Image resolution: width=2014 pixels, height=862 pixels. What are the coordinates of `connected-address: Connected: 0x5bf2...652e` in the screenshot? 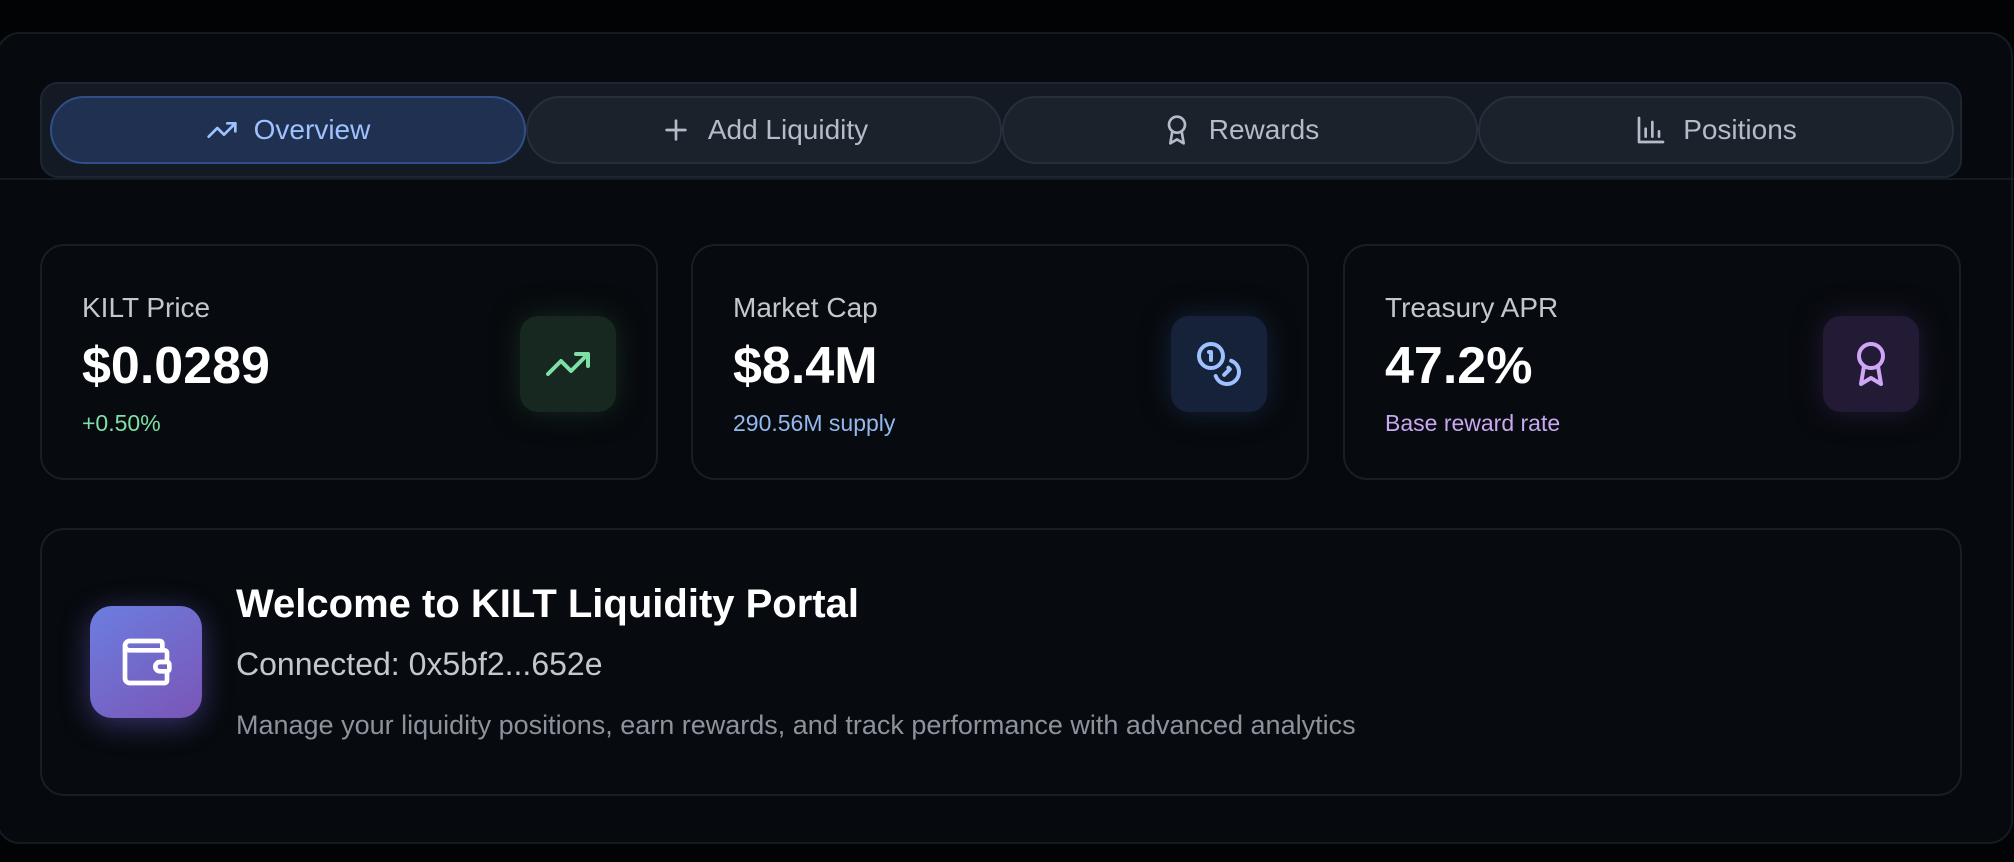 It's located at (419, 664).